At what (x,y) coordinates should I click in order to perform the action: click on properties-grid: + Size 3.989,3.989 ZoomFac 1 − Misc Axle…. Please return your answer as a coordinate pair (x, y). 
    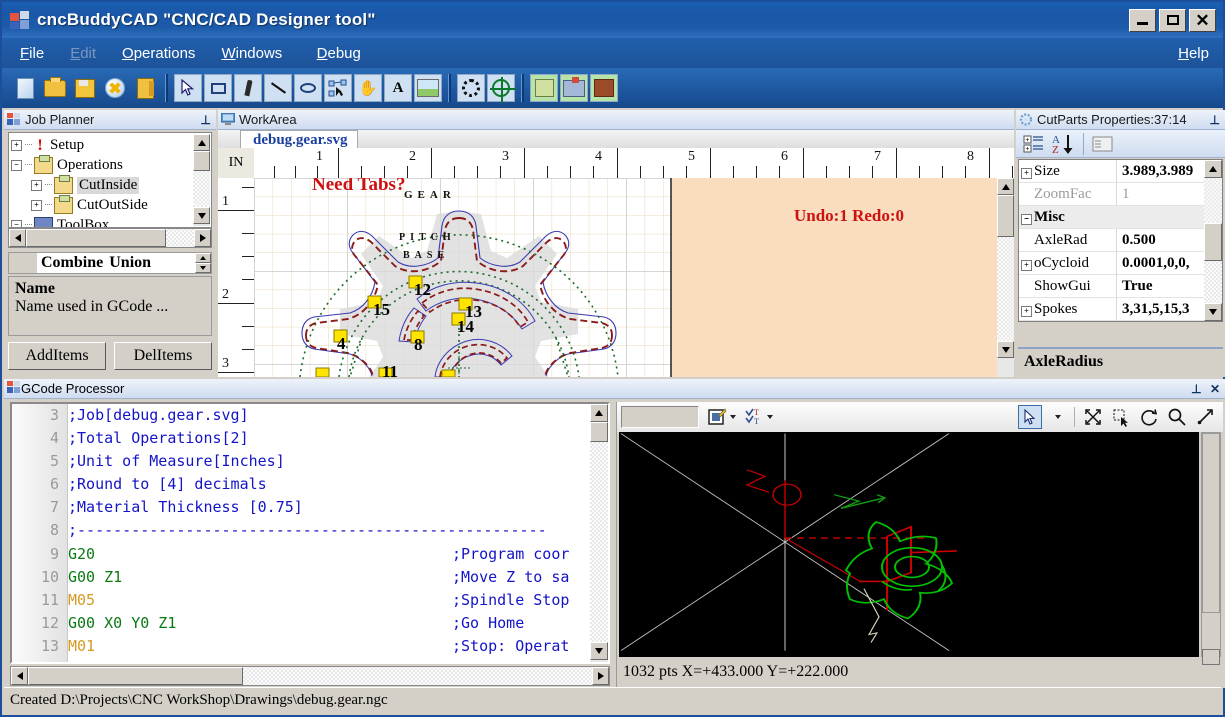
    Looking at the image, I should click on (1120, 240).